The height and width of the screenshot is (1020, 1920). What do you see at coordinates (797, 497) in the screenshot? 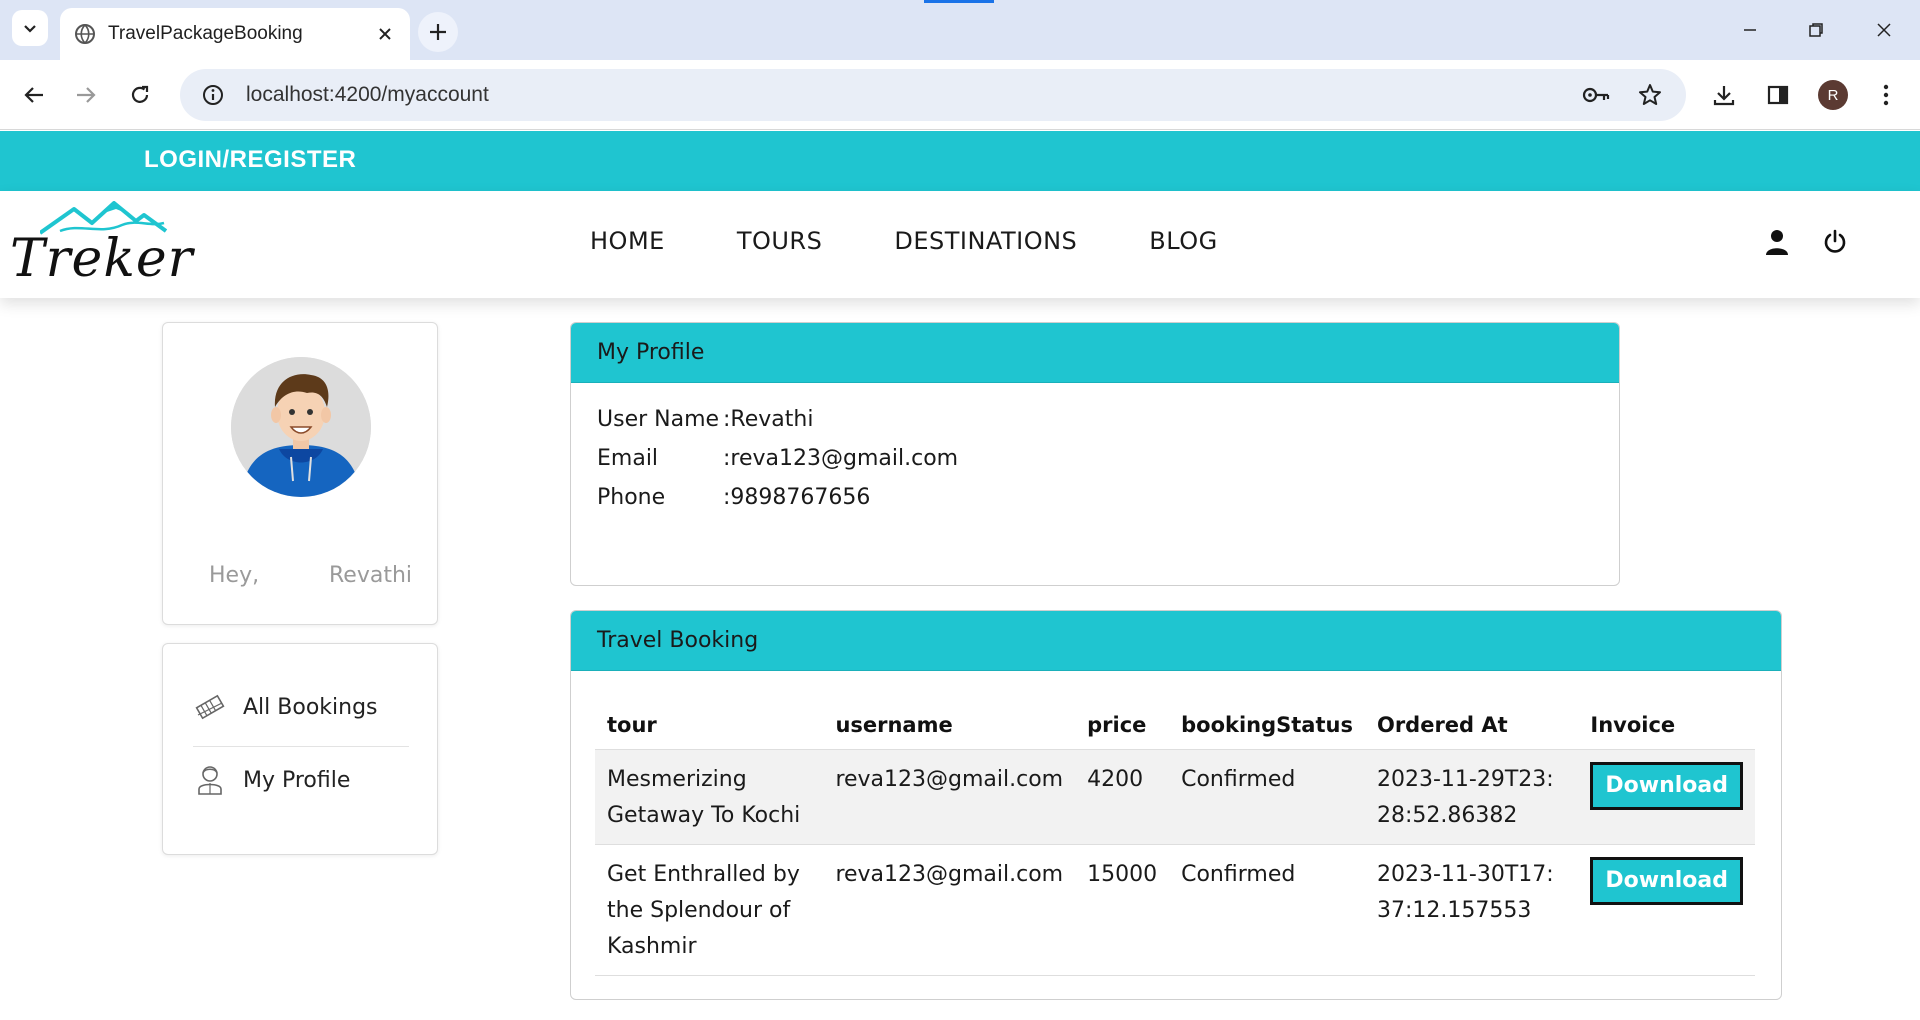
I see `field-value: :9898767656` at bounding box center [797, 497].